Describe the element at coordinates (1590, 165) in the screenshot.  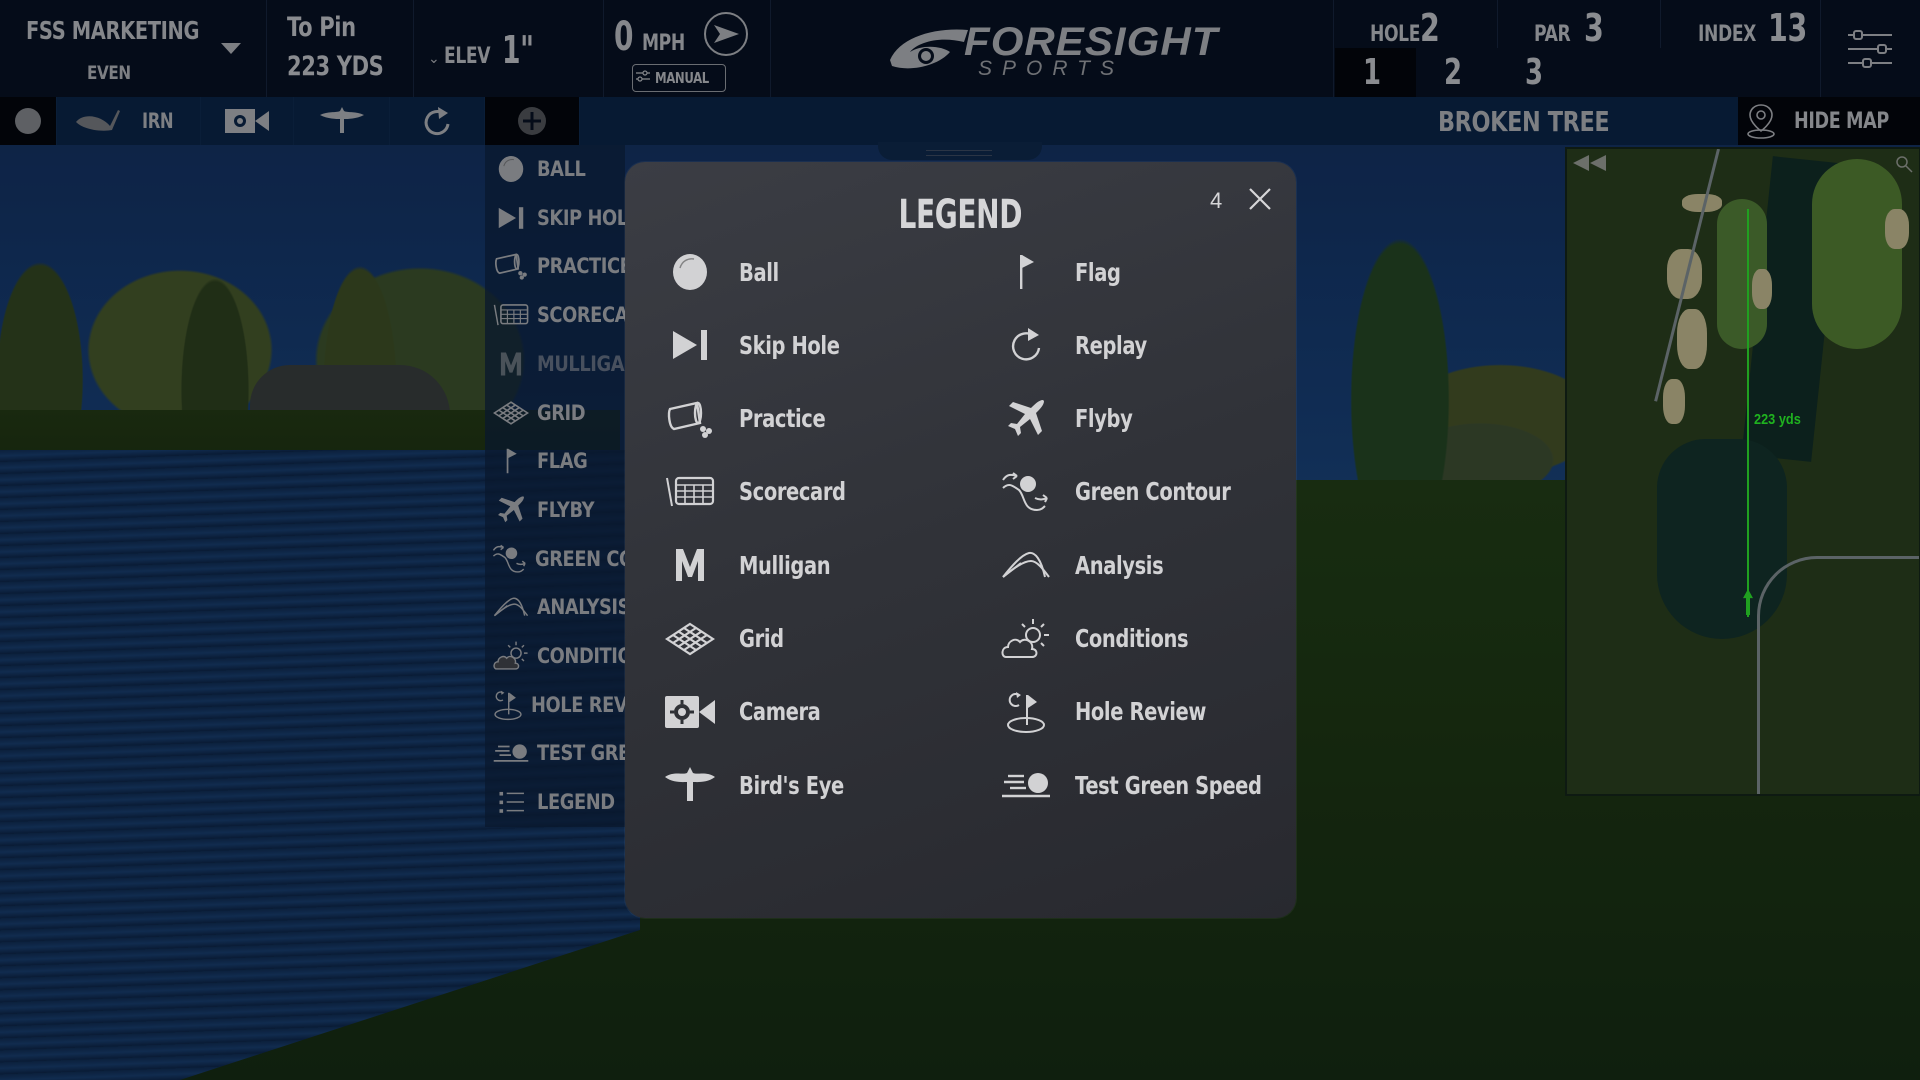
I see `rewind-button` at that location.